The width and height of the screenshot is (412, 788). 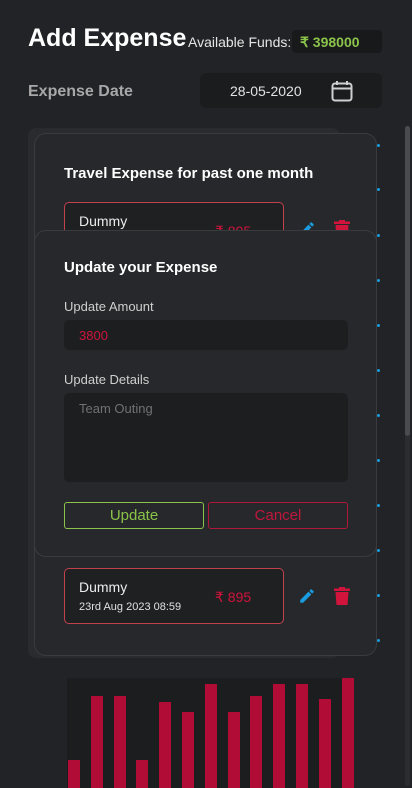 What do you see at coordinates (278, 515) in the screenshot?
I see `cancel-button: Cancel` at bounding box center [278, 515].